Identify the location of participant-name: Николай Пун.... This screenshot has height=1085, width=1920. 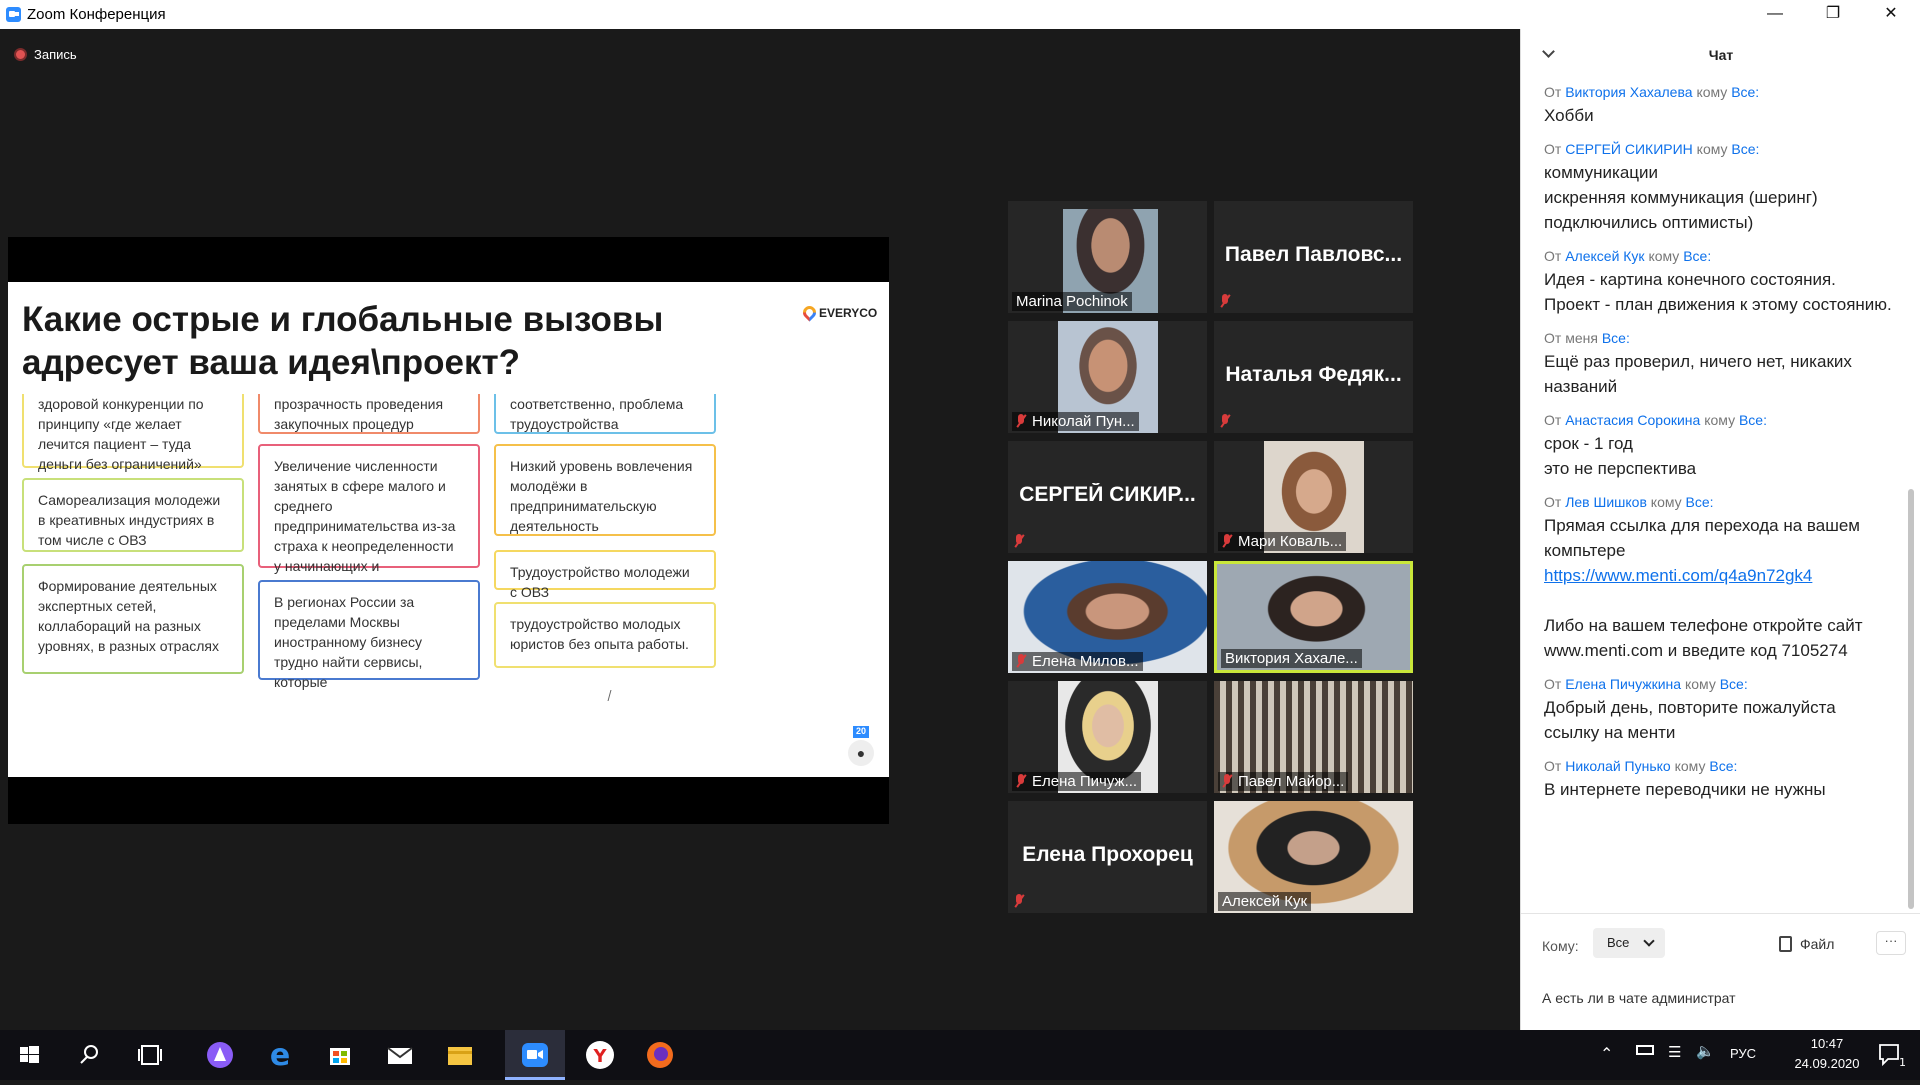
(1075, 421).